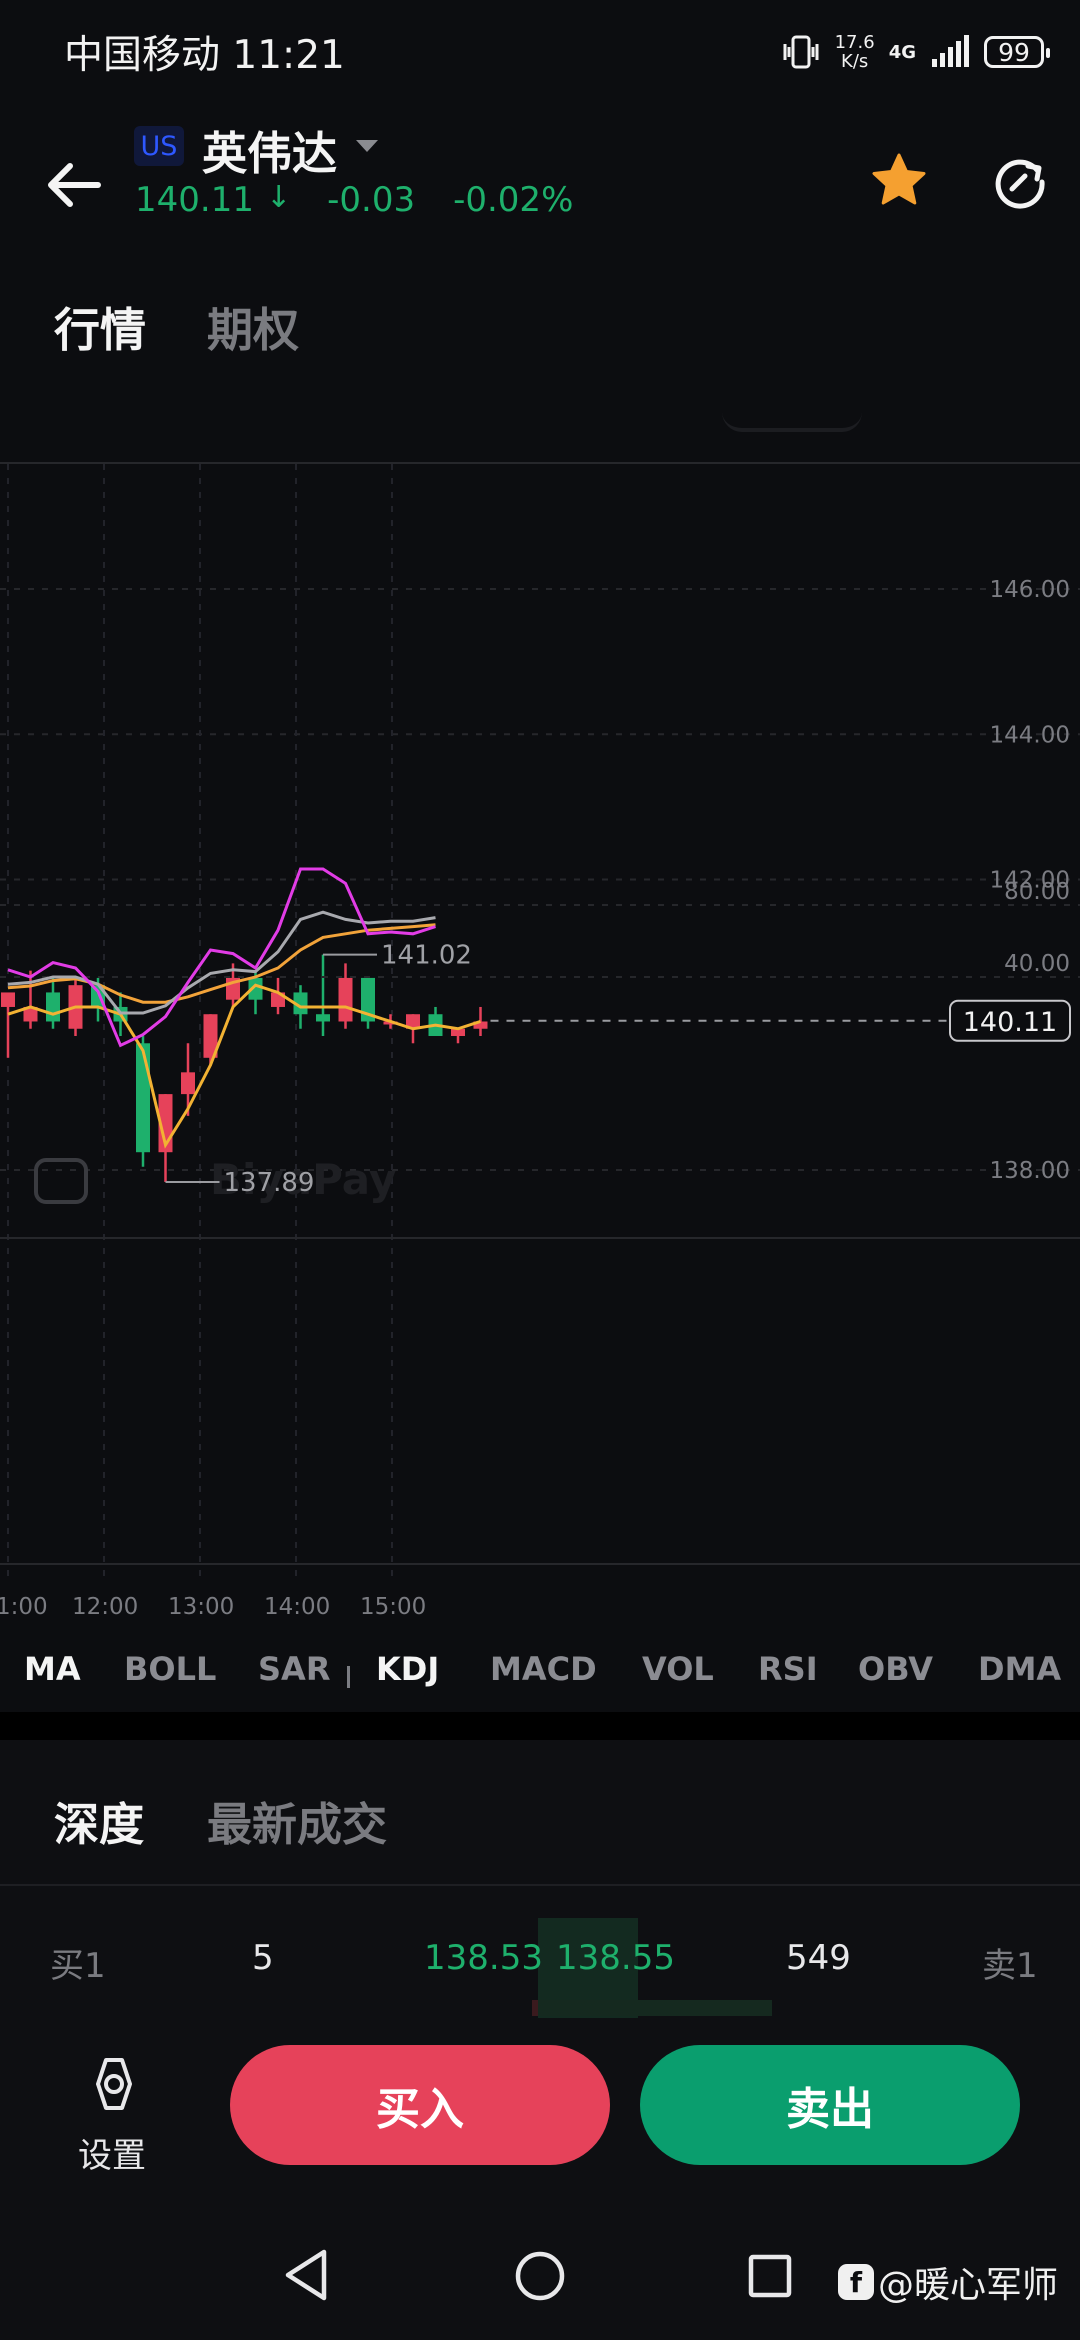 This screenshot has width=1080, height=2340. What do you see at coordinates (393, 1607) in the screenshot?
I see `time-tick-label: 15:00` at bounding box center [393, 1607].